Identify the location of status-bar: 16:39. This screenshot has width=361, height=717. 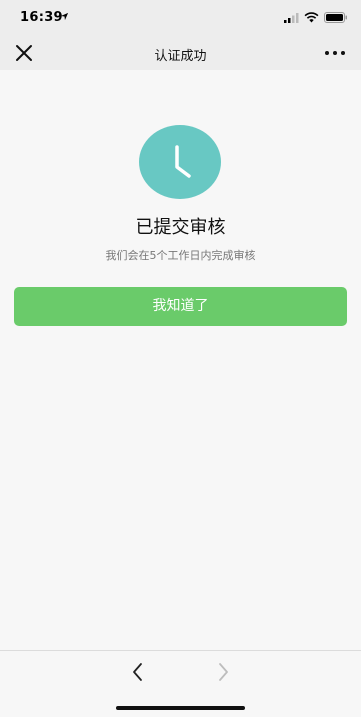
(180, 18).